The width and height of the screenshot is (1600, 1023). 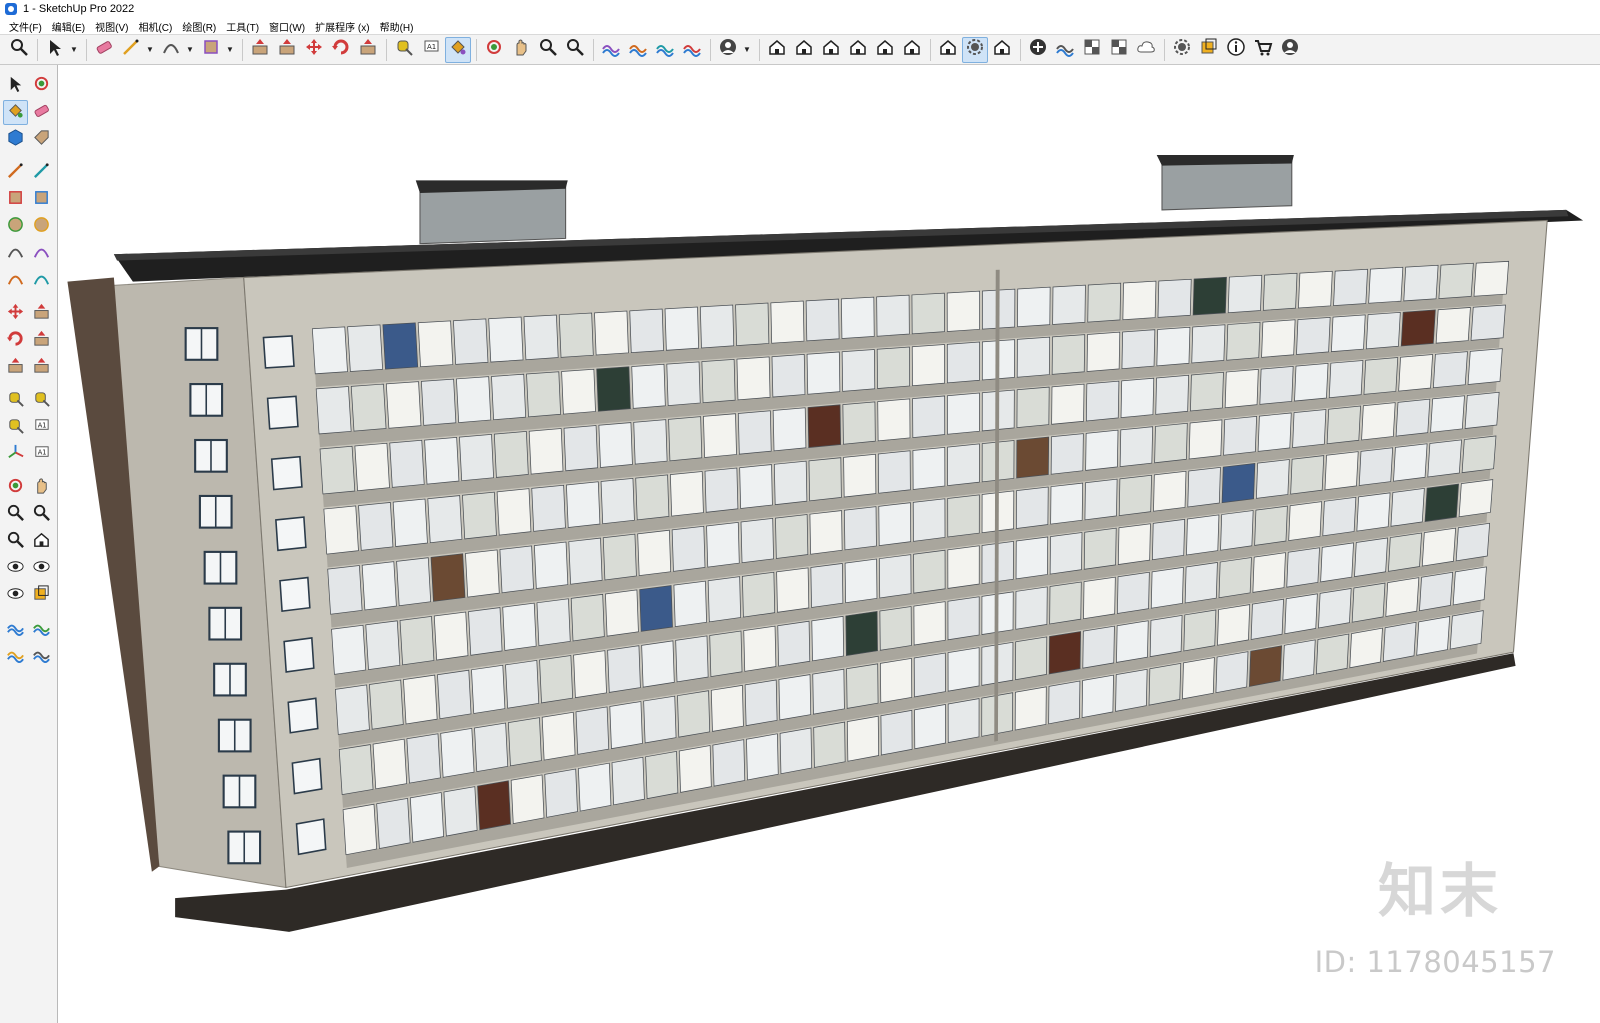 I want to click on sandbox-smoove-button, so click(x=638, y=50).